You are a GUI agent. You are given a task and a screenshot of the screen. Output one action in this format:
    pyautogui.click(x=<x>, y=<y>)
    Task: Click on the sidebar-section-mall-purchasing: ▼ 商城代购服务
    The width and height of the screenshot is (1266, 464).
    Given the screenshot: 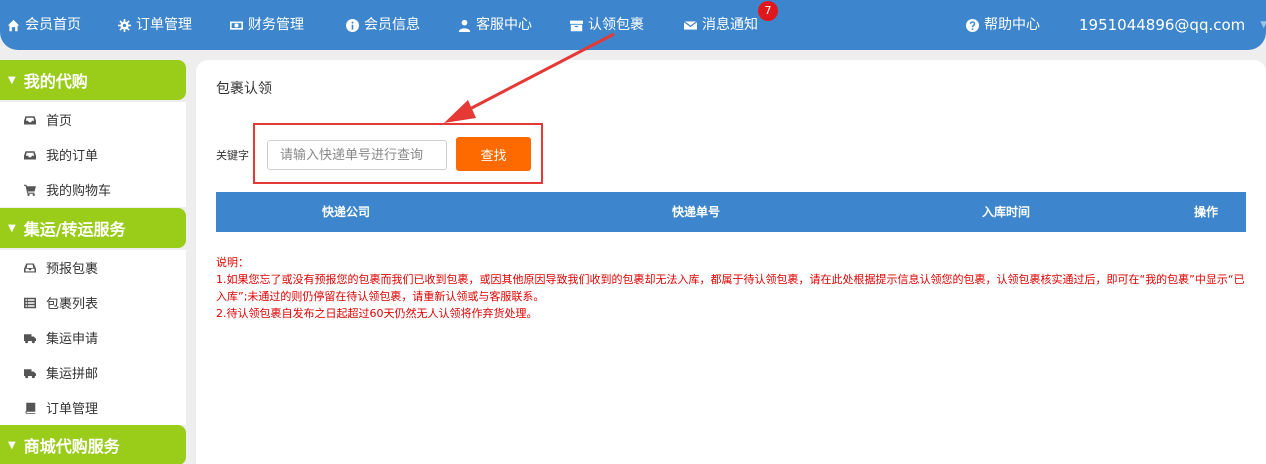 What is the action you would take?
    pyautogui.click(x=93, y=444)
    